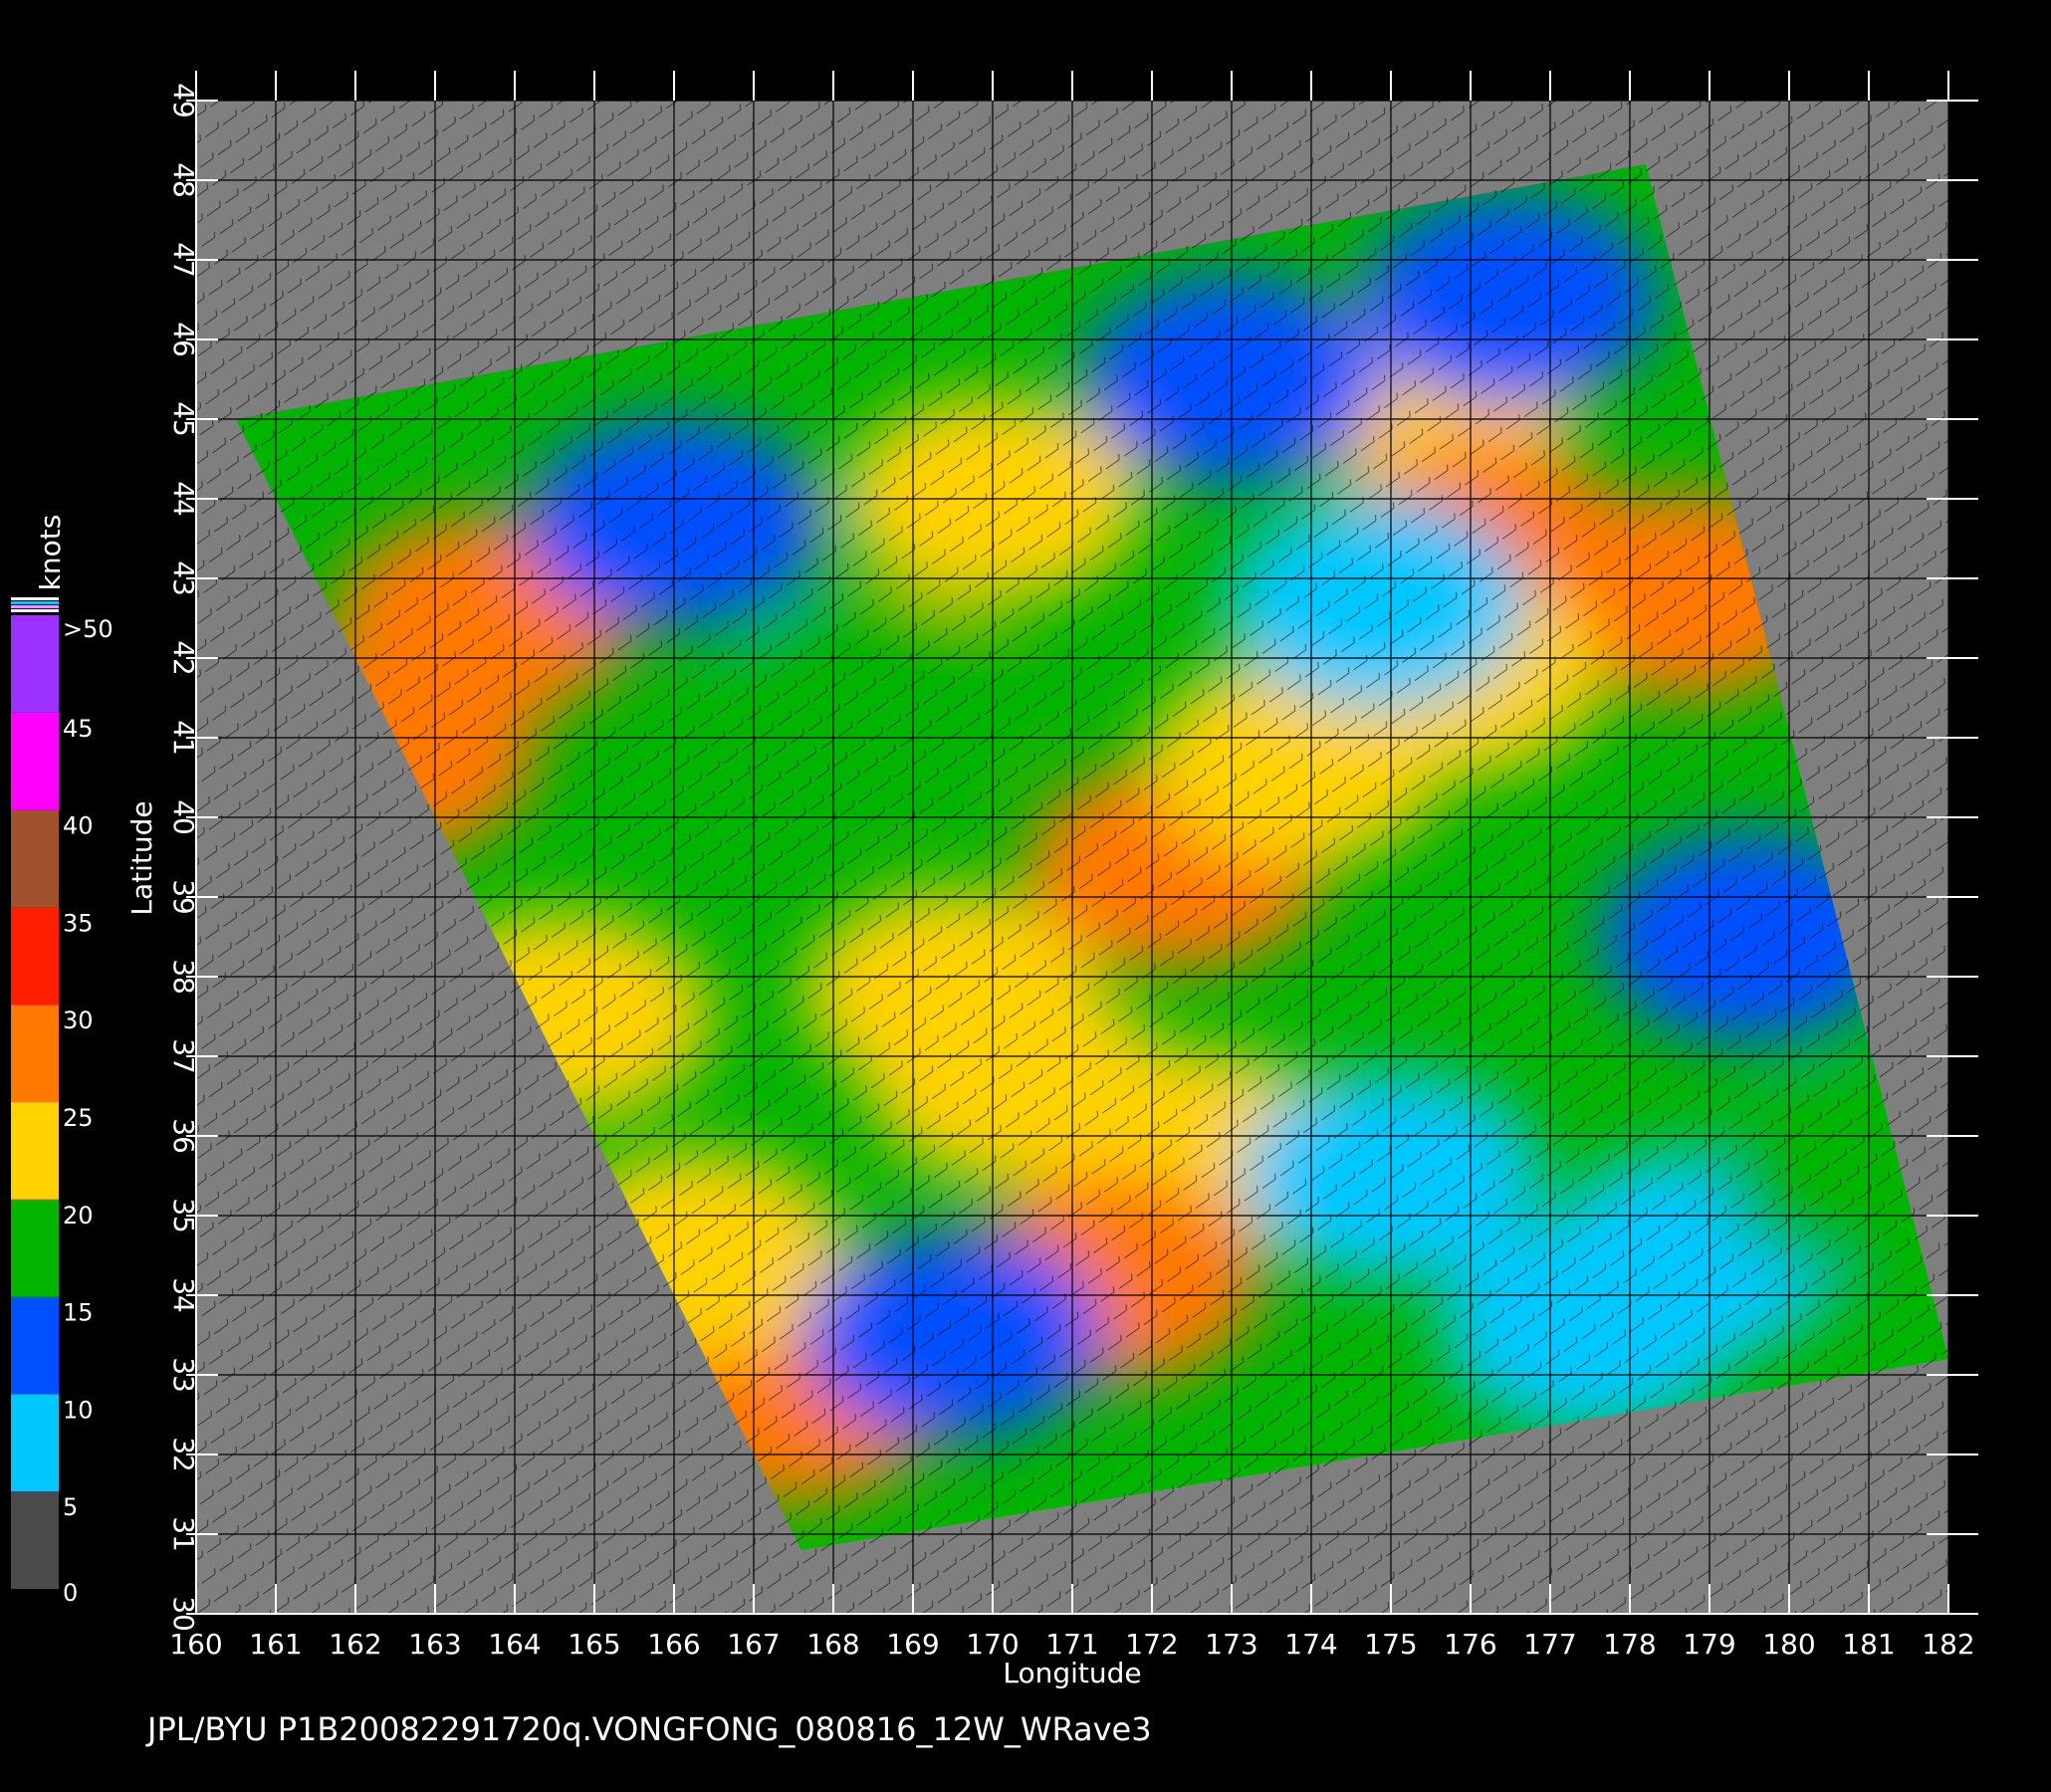  I want to click on x-tick-label: 162, so click(355, 1645).